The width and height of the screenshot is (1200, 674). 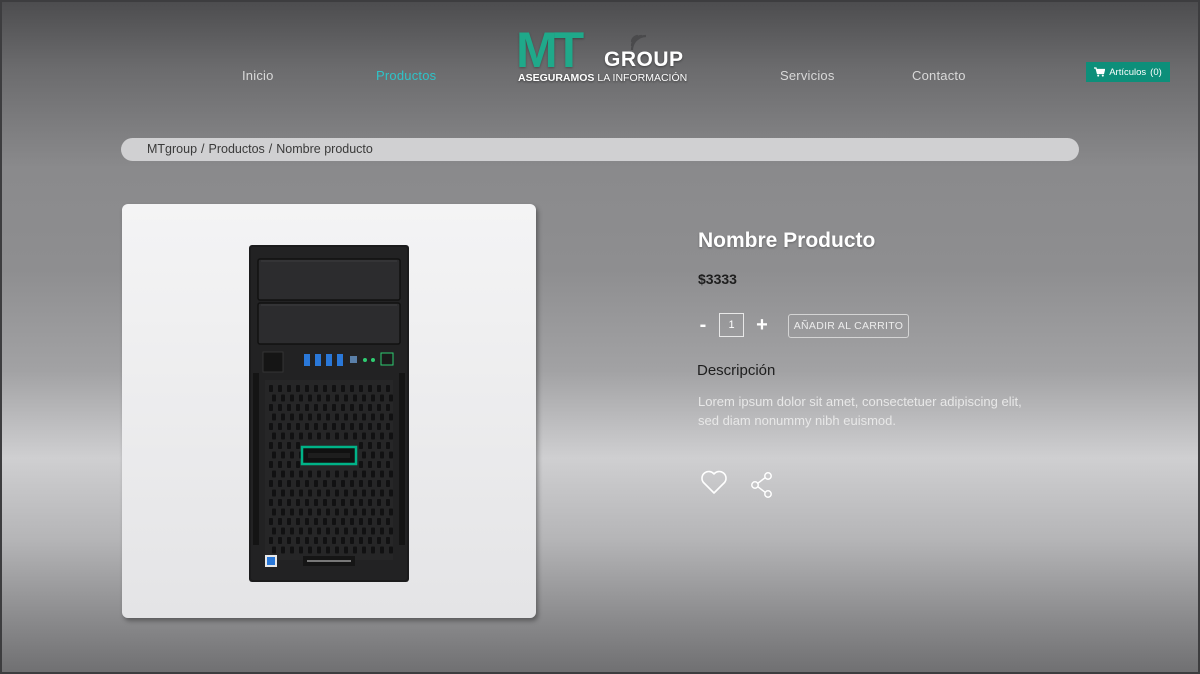 What do you see at coordinates (939, 75) in the screenshot?
I see `nav-contacto: Contacto` at bounding box center [939, 75].